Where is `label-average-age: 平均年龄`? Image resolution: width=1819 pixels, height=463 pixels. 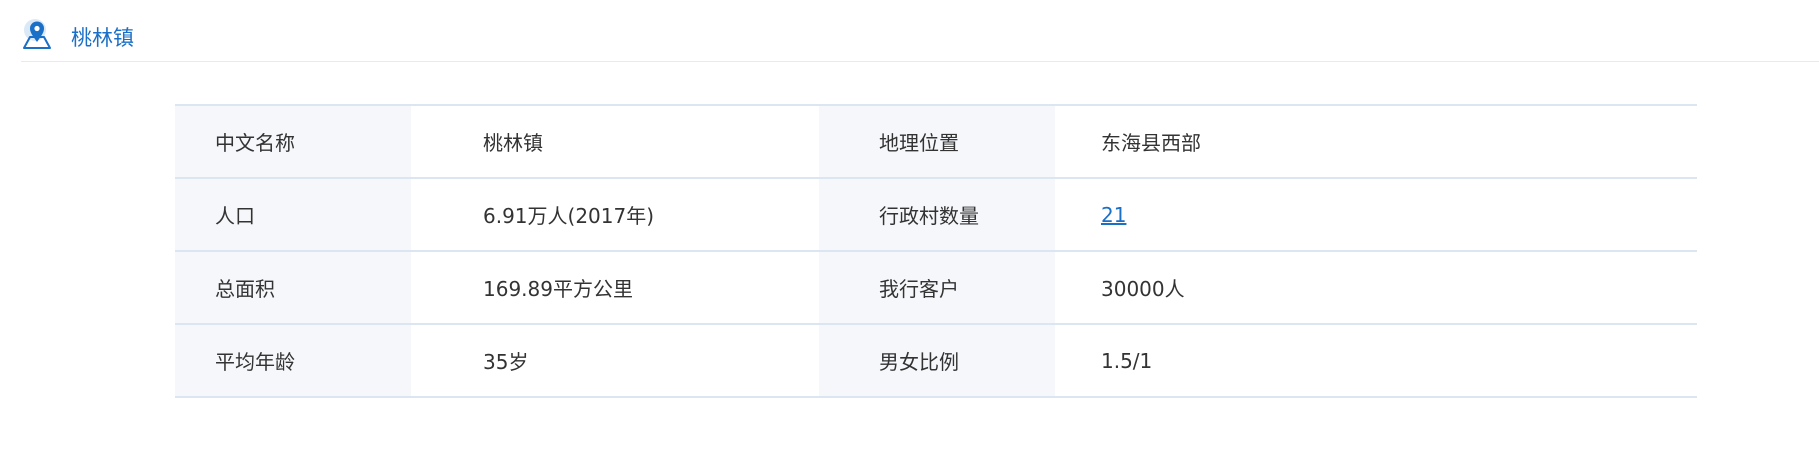 label-average-age: 平均年龄 is located at coordinates (293, 360).